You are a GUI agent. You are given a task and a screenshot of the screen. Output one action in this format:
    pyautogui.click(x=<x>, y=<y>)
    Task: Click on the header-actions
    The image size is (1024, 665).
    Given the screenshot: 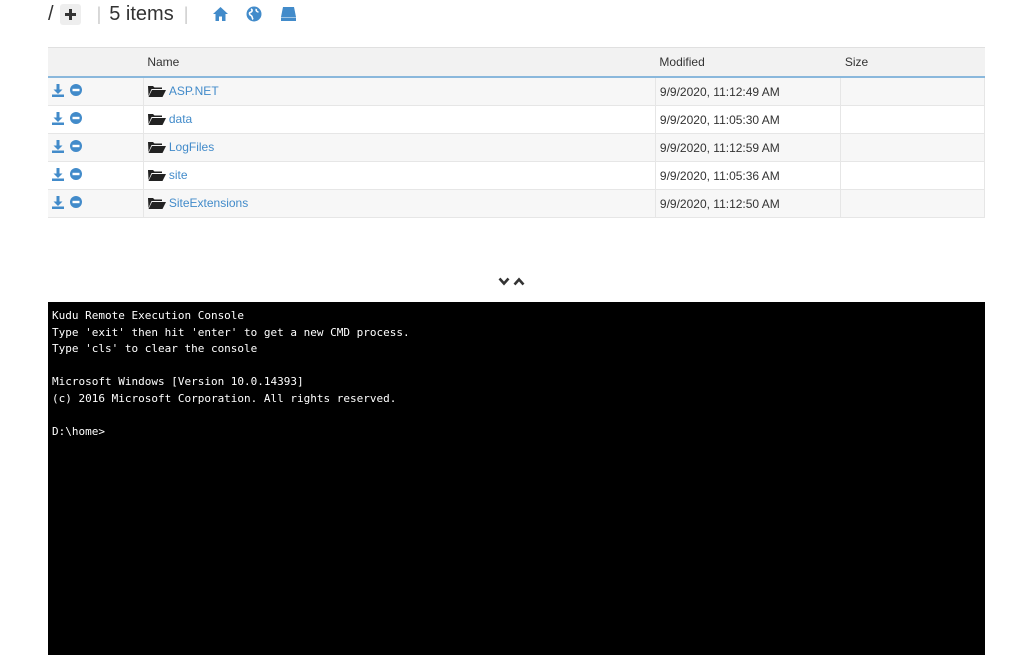 What is the action you would take?
    pyautogui.click(x=96, y=62)
    